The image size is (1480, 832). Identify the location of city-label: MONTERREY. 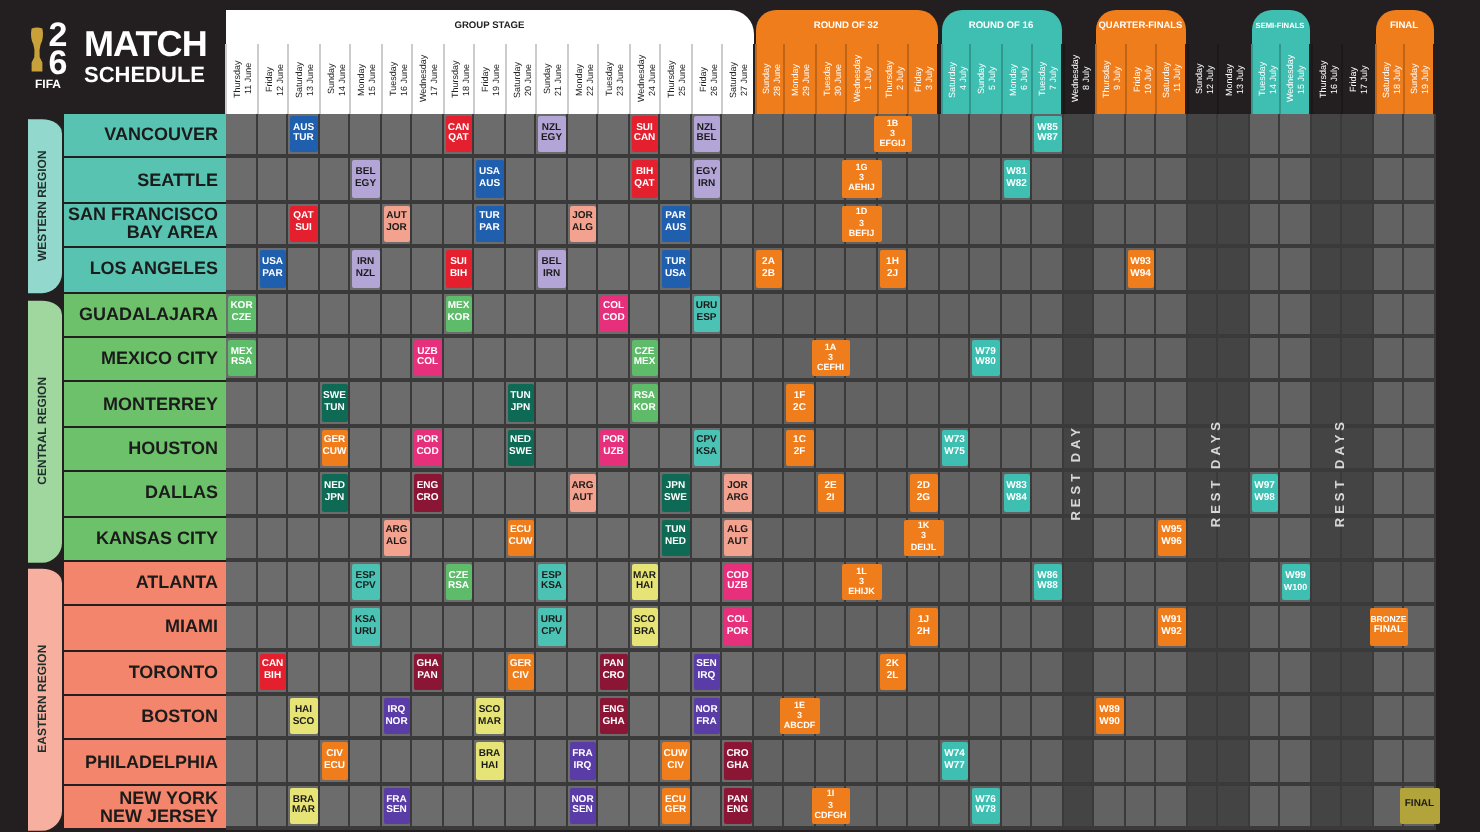
(145, 405).